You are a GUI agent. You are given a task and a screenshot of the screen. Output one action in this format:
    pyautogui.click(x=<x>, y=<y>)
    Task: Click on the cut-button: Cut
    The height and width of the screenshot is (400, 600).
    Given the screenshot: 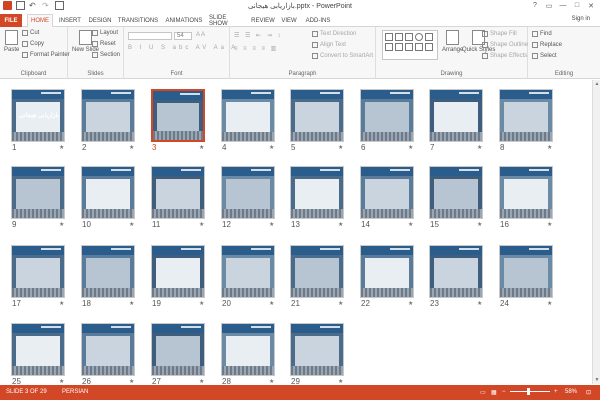 What is the action you would take?
    pyautogui.click(x=30, y=33)
    